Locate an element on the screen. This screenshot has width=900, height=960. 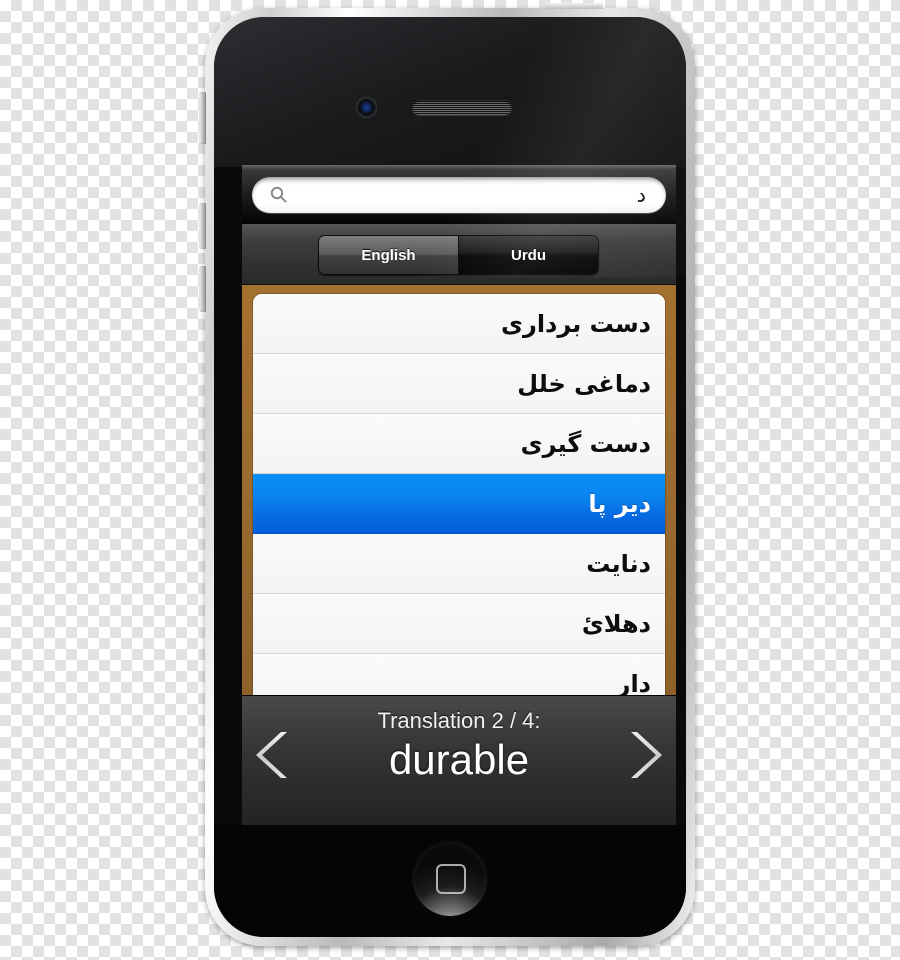
volume-up-button is located at coordinates (202, 226).